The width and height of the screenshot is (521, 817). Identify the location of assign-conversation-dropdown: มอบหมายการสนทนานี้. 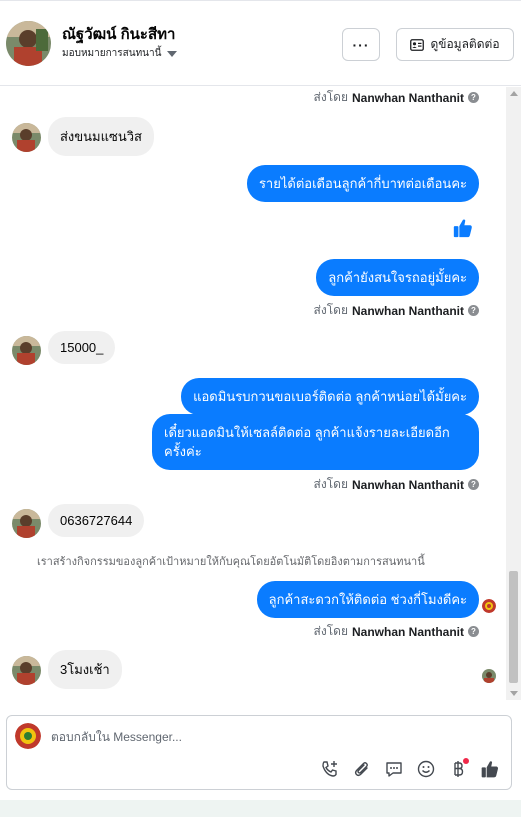
(120, 53).